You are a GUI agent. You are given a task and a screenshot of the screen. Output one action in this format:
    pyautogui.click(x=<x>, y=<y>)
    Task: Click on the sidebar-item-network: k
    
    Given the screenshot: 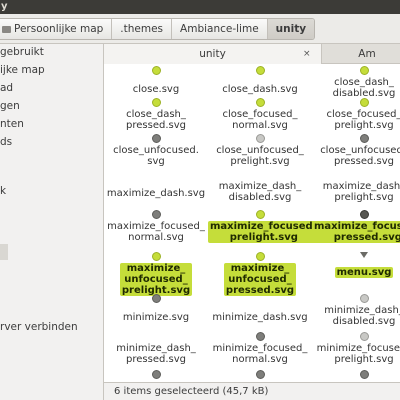 What is the action you would take?
    pyautogui.click(x=3, y=191)
    